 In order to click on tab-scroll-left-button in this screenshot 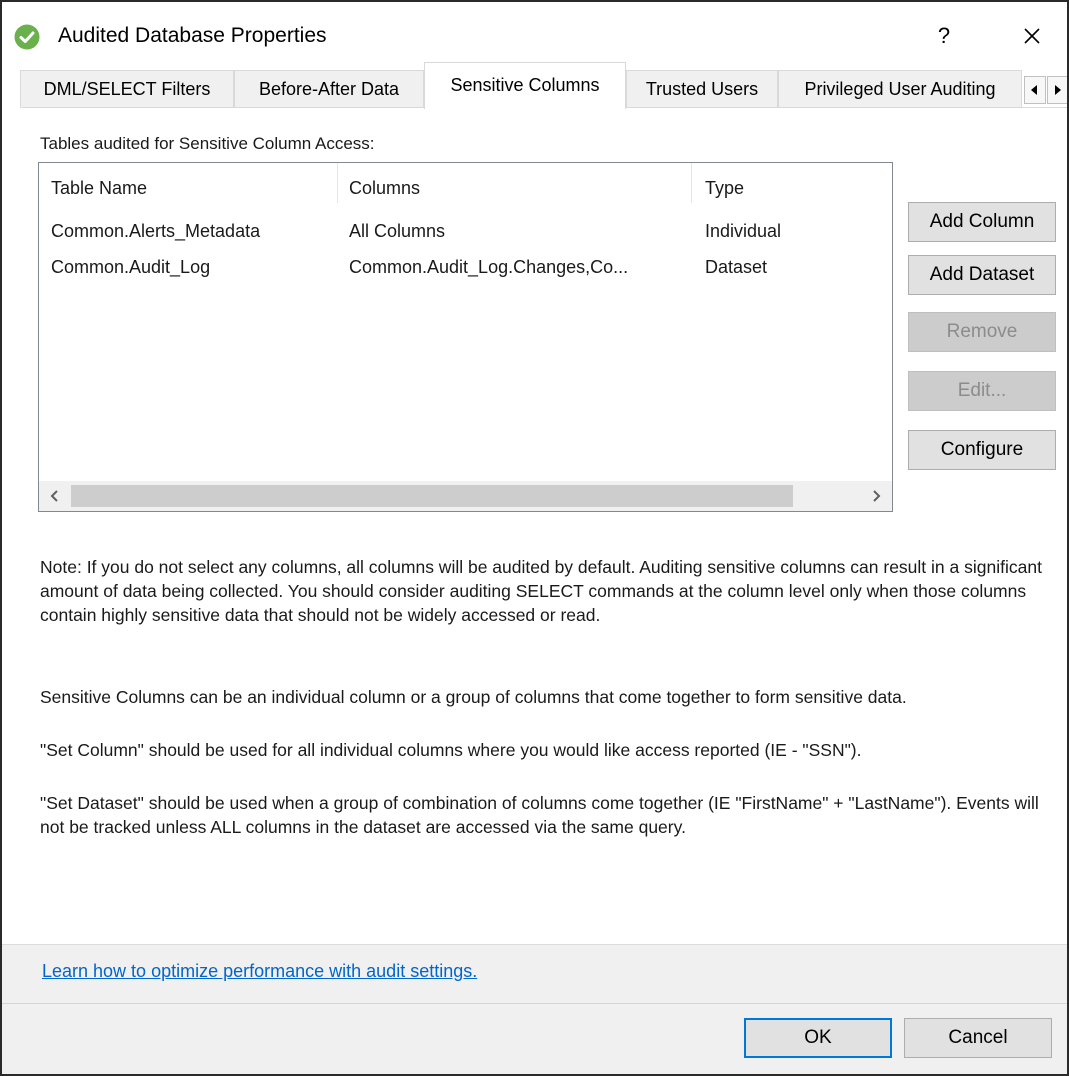, I will do `click(1035, 90)`.